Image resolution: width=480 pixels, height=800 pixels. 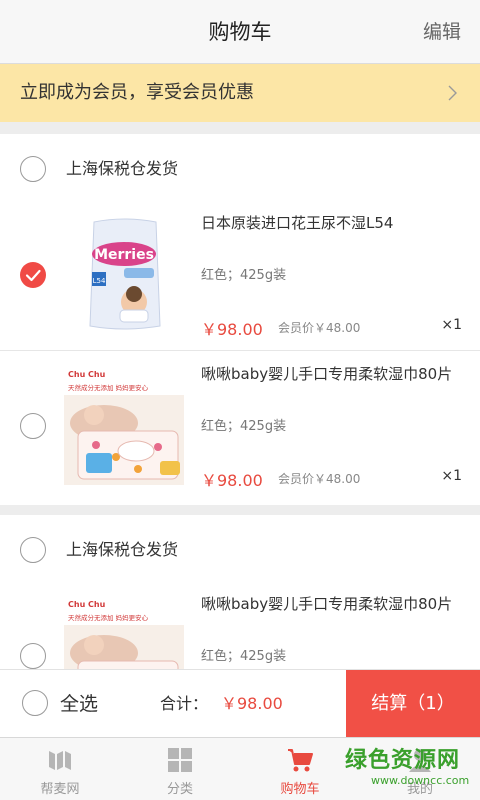 What do you see at coordinates (252, 703) in the screenshot?
I see `total-value: ￥98.00` at bounding box center [252, 703].